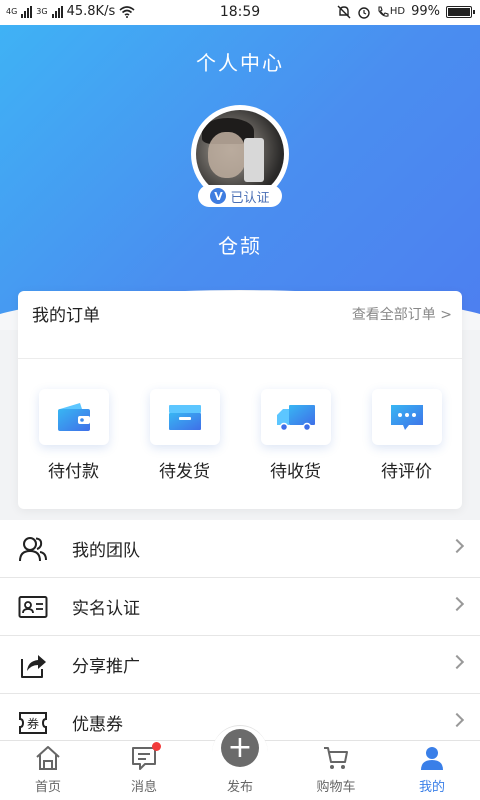 This screenshot has height=800, width=480. I want to click on volte-indicator: HD, so click(391, 11).